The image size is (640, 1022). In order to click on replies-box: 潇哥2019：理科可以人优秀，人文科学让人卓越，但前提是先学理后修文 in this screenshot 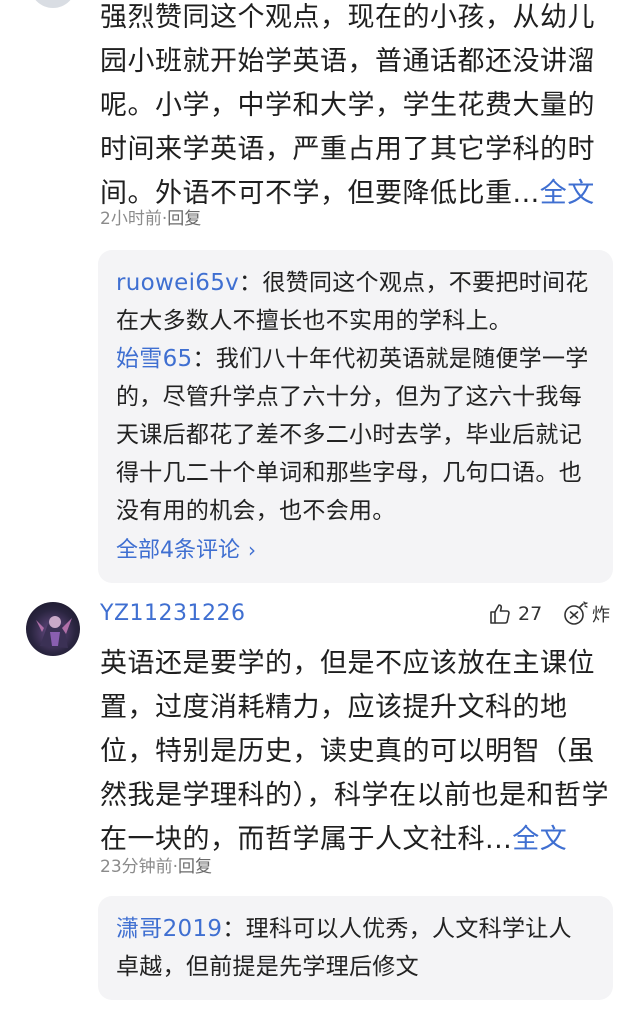, I will do `click(355, 948)`.